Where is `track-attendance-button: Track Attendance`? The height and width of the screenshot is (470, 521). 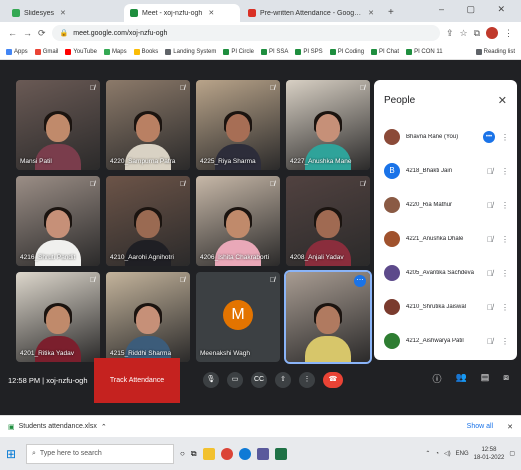
track-attendance-button: Track Attendance is located at coordinates (137, 380).